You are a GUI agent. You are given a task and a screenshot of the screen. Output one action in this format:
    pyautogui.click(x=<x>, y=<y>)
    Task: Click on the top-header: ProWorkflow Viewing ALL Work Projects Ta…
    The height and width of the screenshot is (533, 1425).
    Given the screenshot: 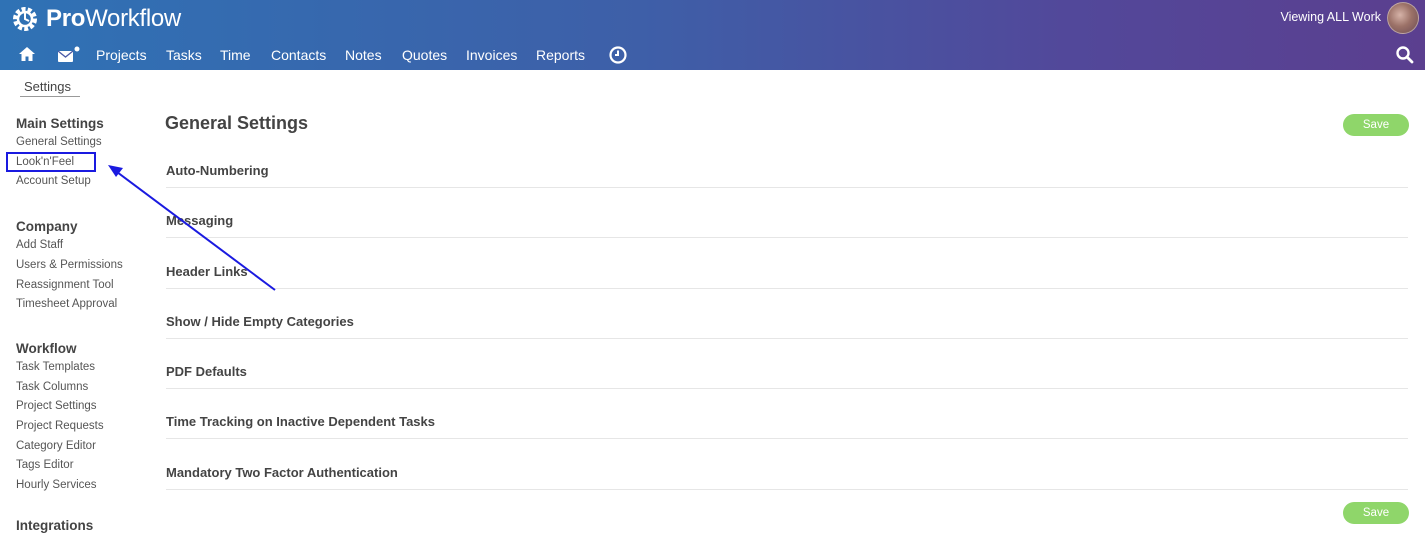 What is the action you would take?
    pyautogui.click(x=712, y=35)
    